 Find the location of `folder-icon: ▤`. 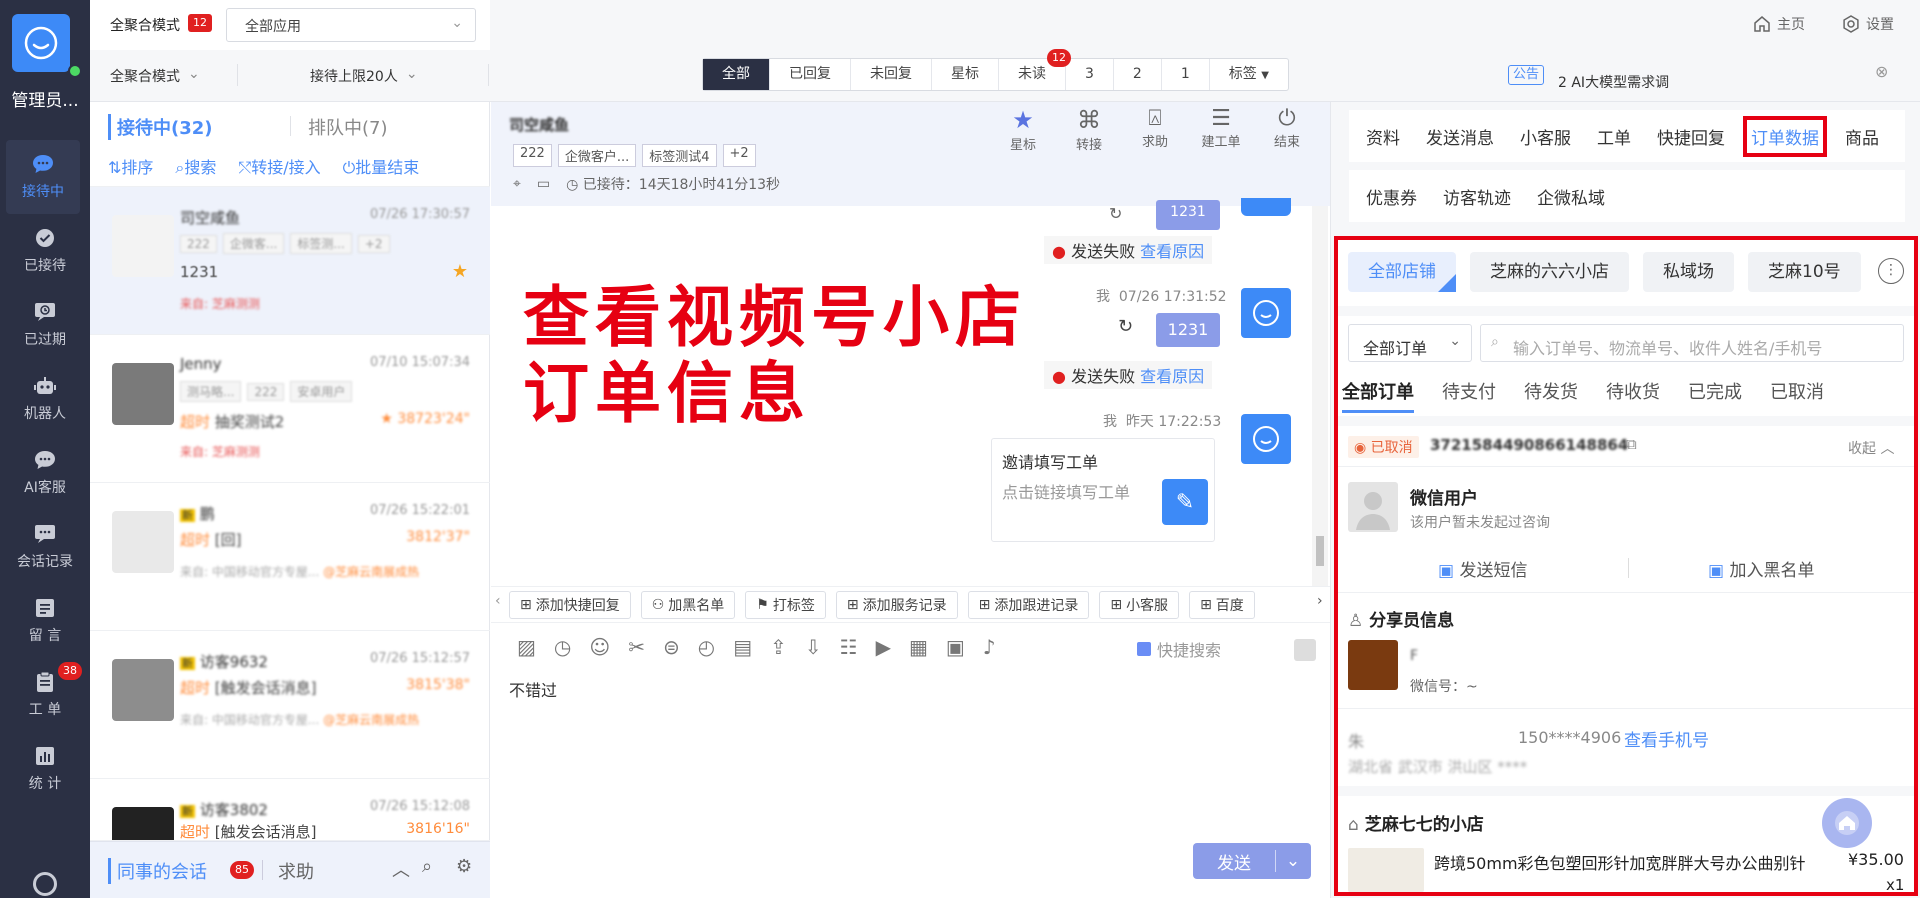

folder-icon: ▤ is located at coordinates (742, 647).